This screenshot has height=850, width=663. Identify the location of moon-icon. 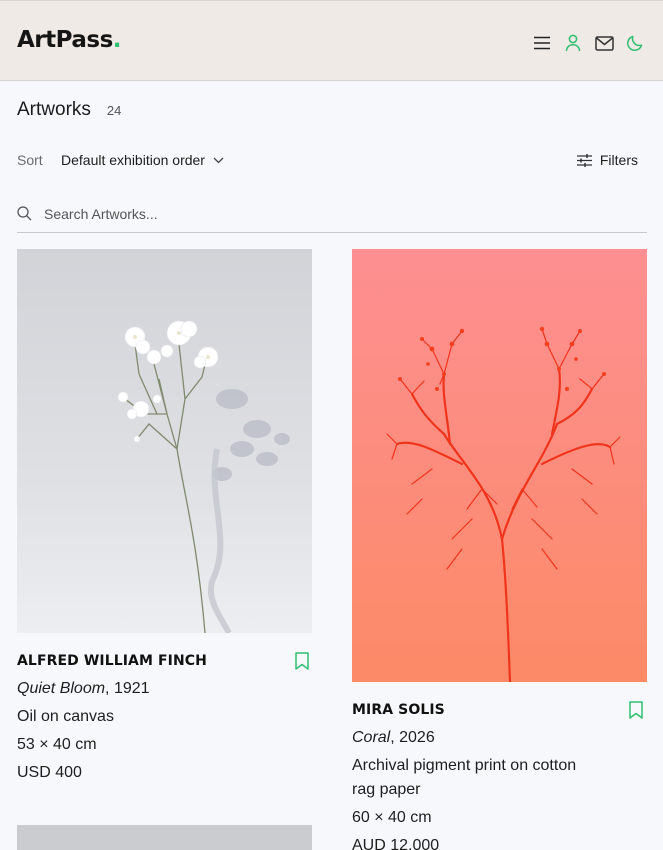
(635, 43).